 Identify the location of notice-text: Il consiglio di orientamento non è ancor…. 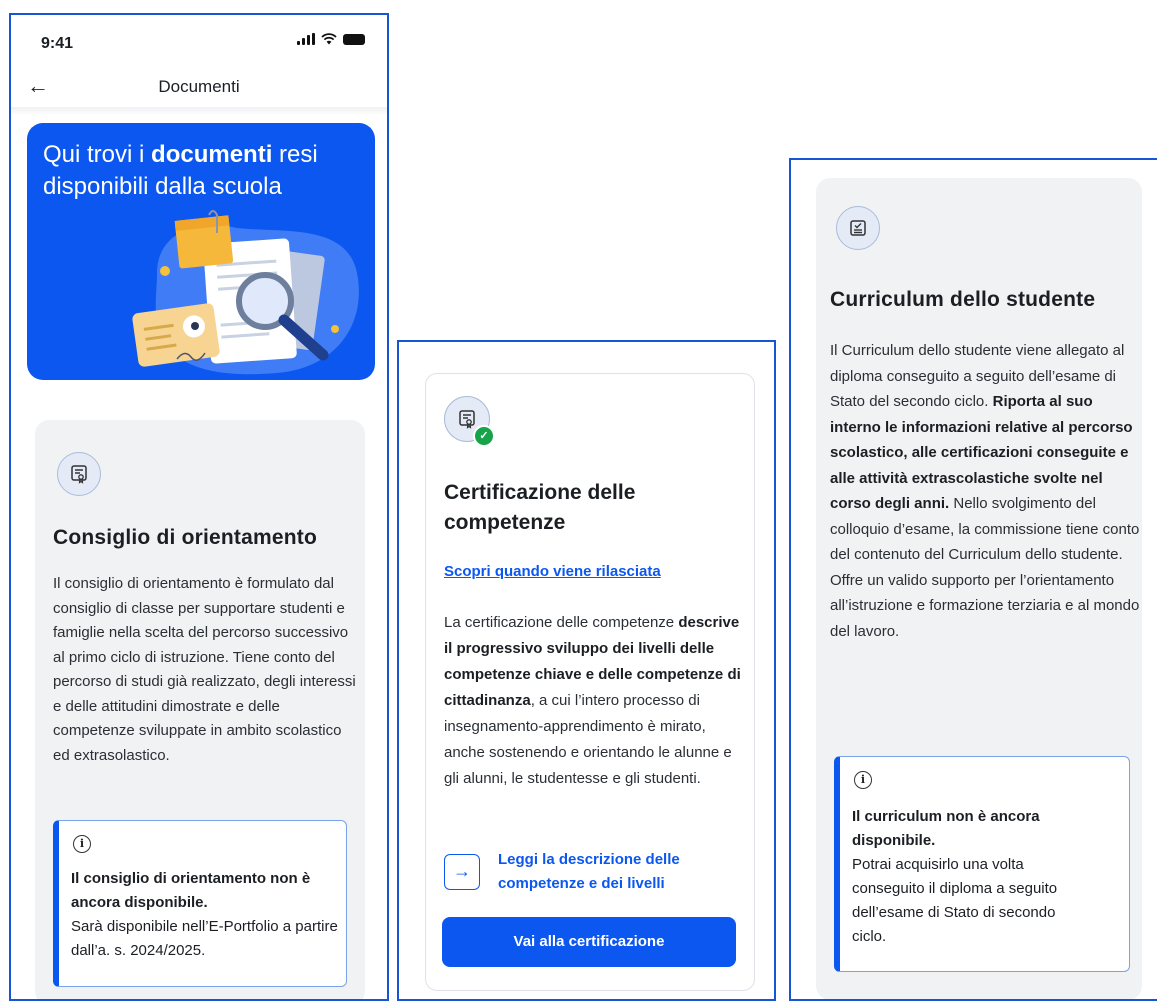
(206, 915).